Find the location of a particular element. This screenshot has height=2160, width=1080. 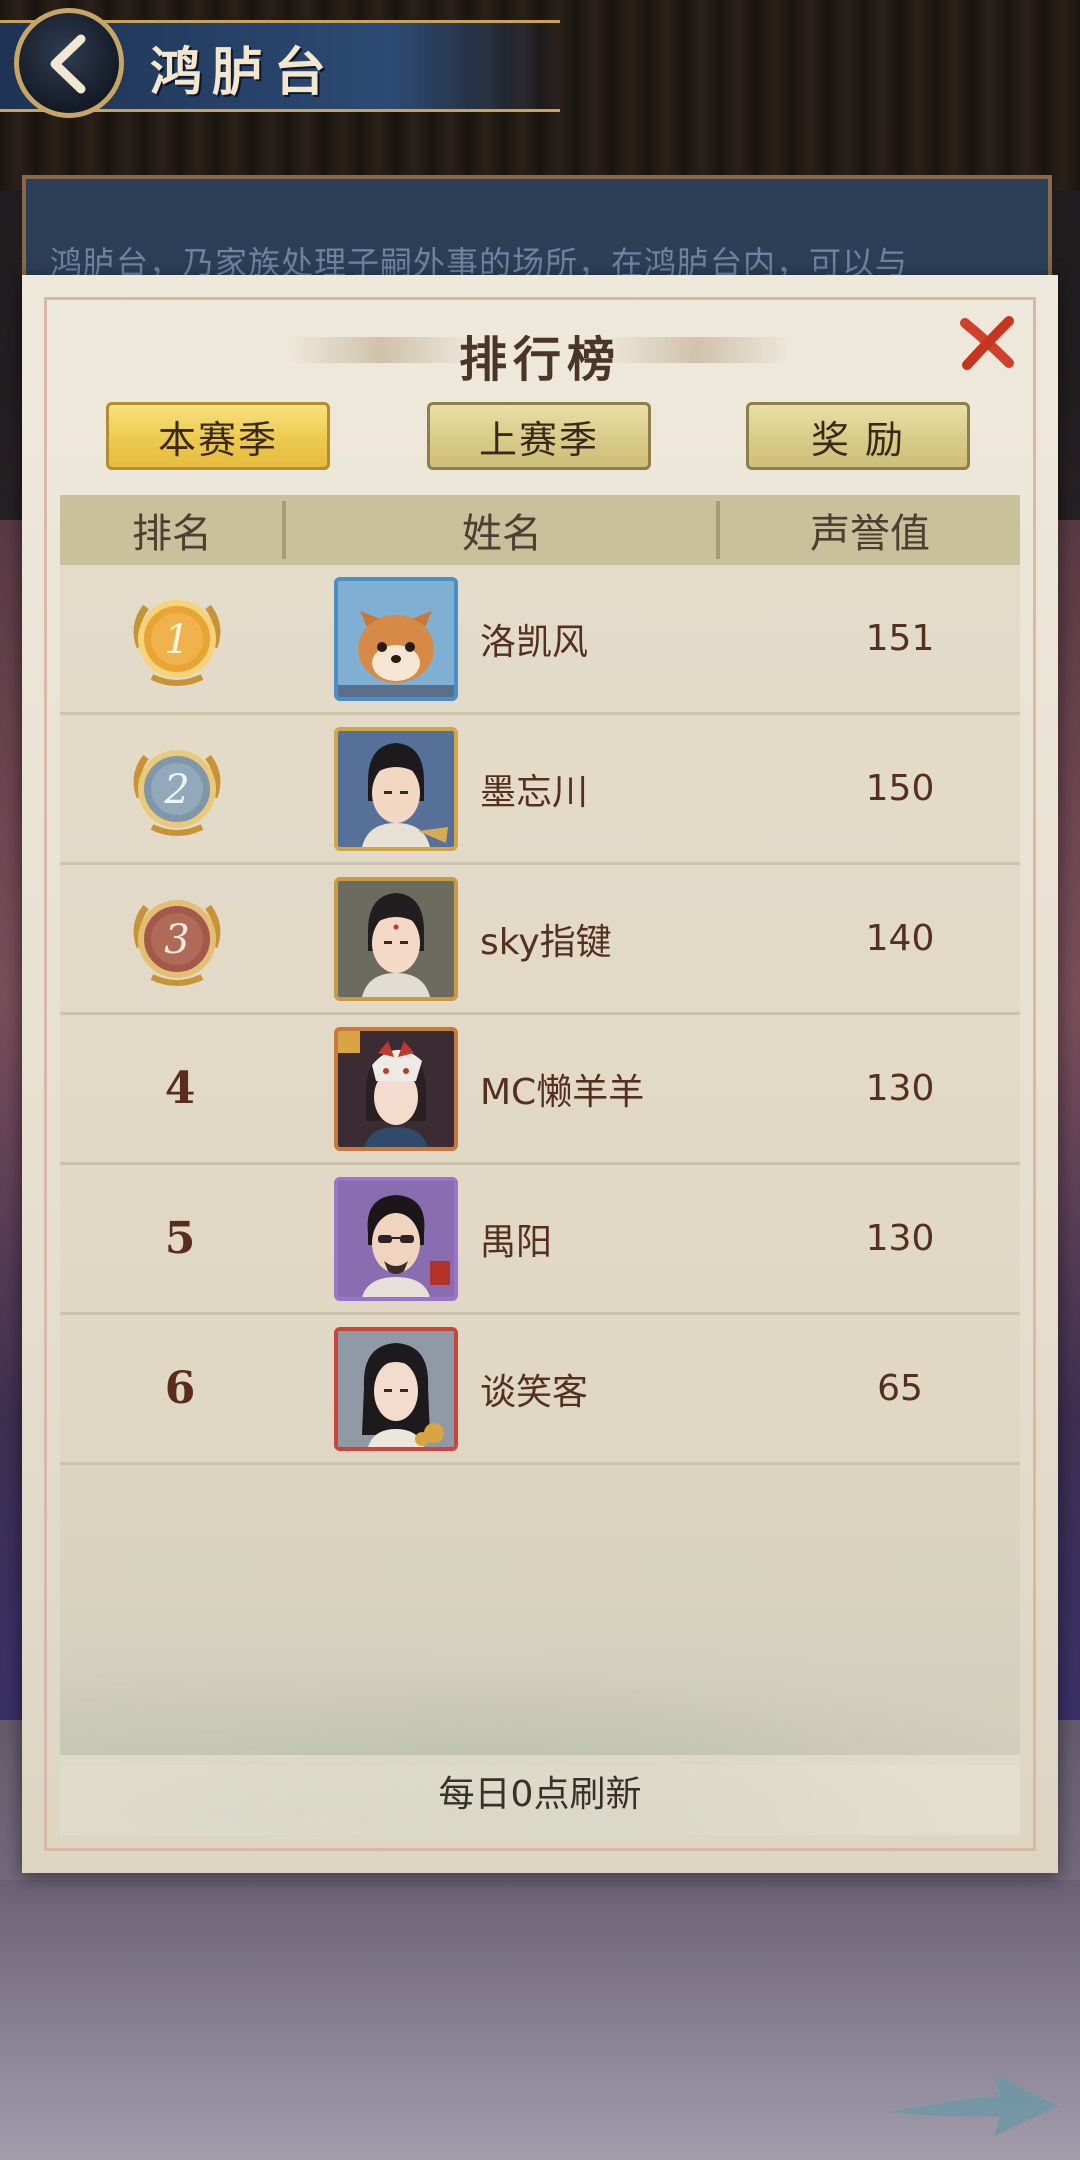

back-button is located at coordinates (69, 63).